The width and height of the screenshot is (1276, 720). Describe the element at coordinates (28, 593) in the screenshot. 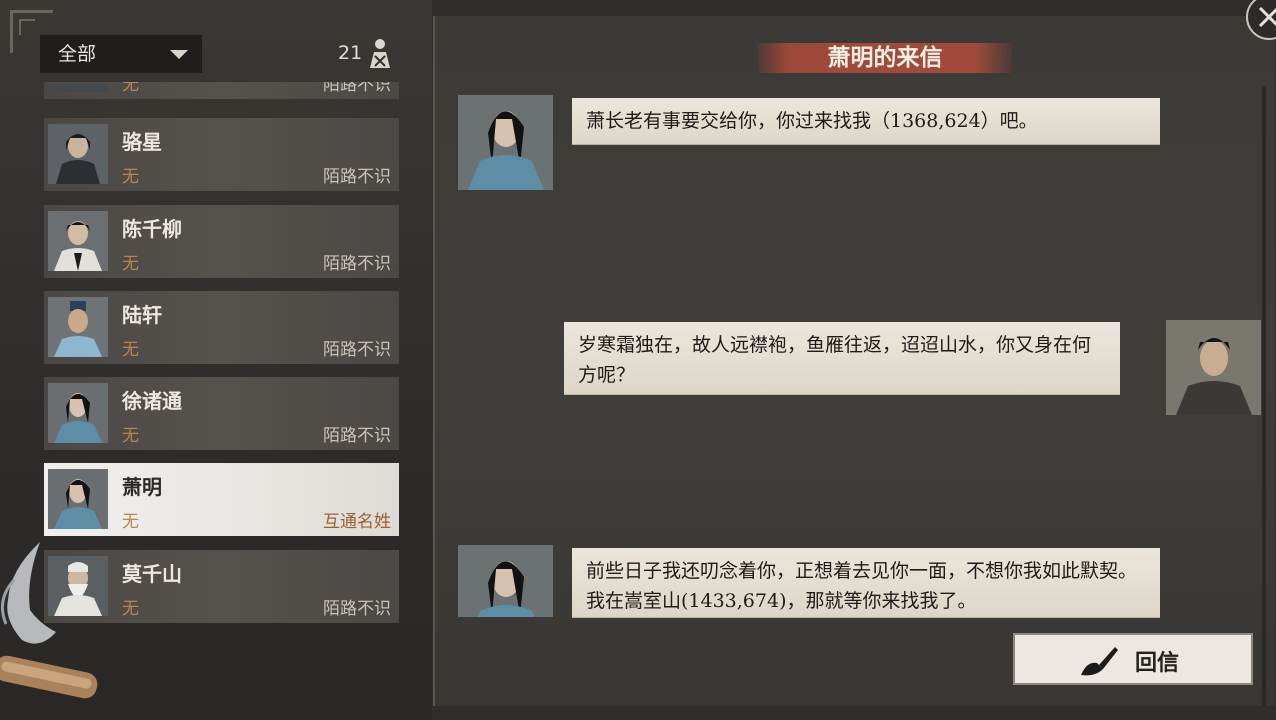

I see `dove-decoration` at that location.